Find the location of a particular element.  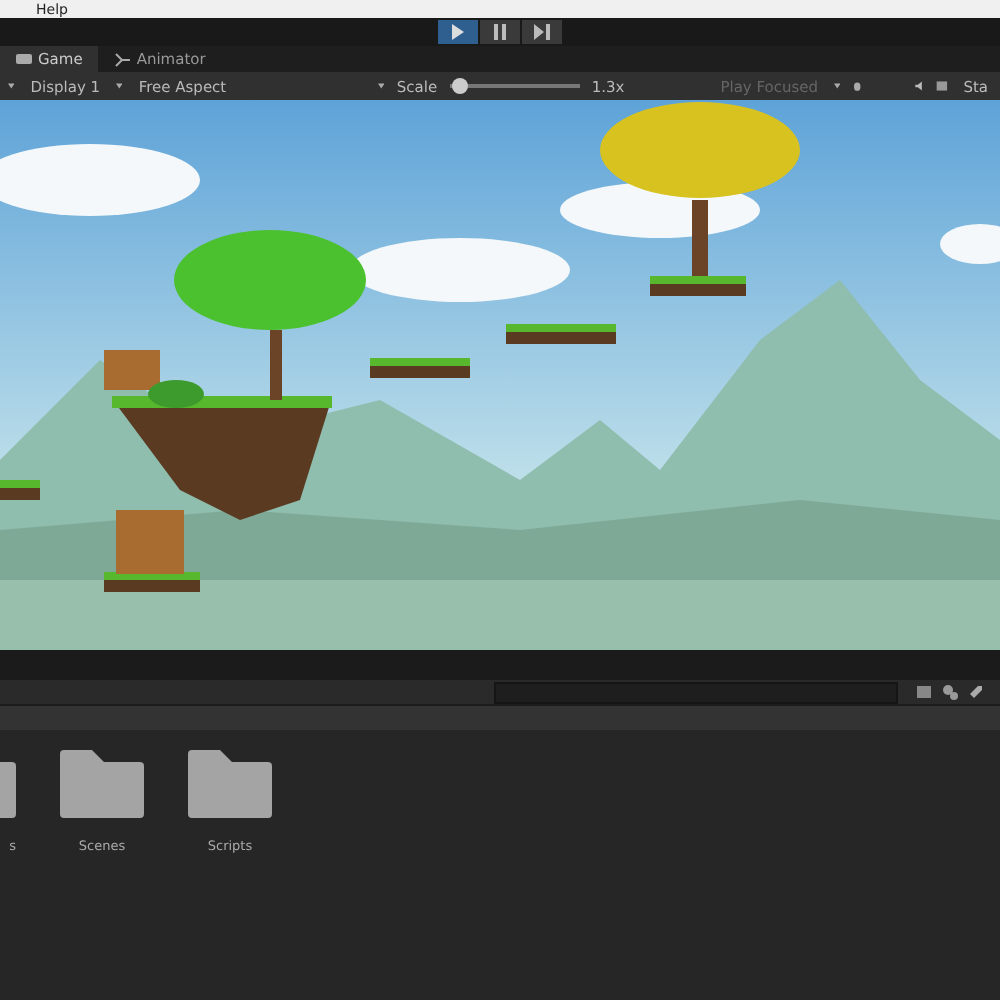

search-field is located at coordinates (696, 692).